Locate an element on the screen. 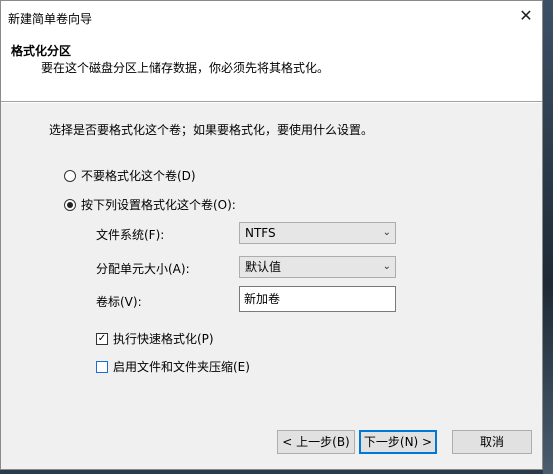  no-format-radio is located at coordinates (70, 175).